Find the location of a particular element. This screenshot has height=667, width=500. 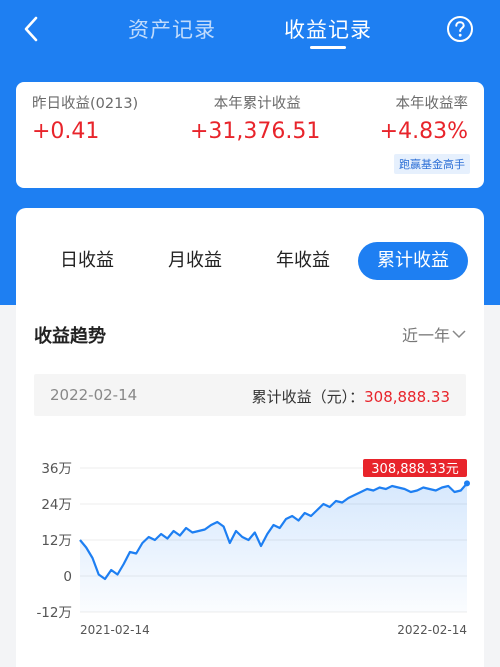

selected-value-group: 累计收益（元）：308,888.33 is located at coordinates (351, 396).